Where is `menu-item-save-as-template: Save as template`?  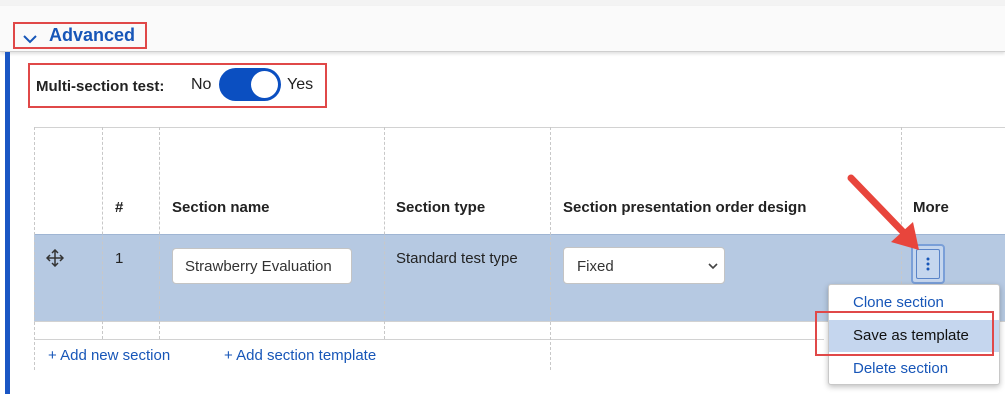
menu-item-save-as-template: Save as template is located at coordinates (914, 336).